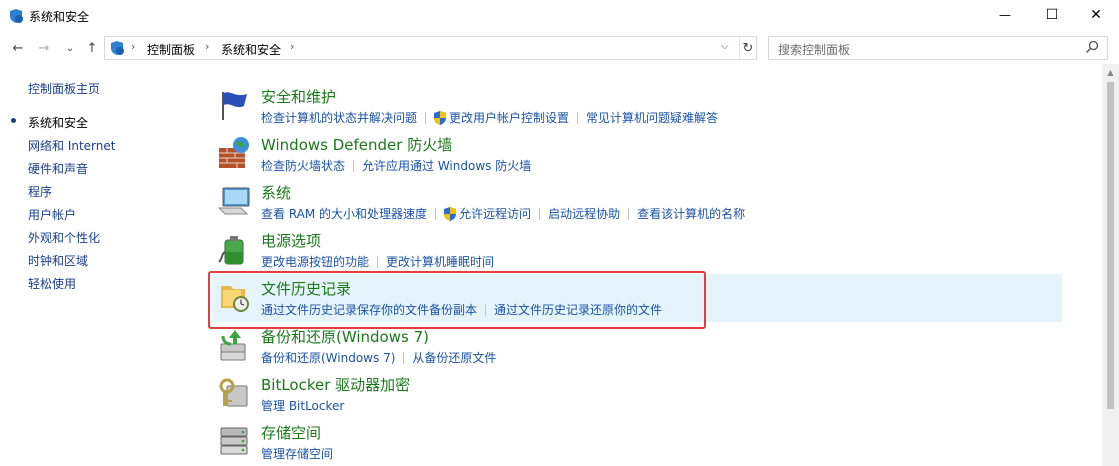 The width and height of the screenshot is (1119, 466). What do you see at coordinates (430, 48) in the screenshot?
I see `address-bar: › 控制面板 › 系统和安全 › ⌵ ↻` at bounding box center [430, 48].